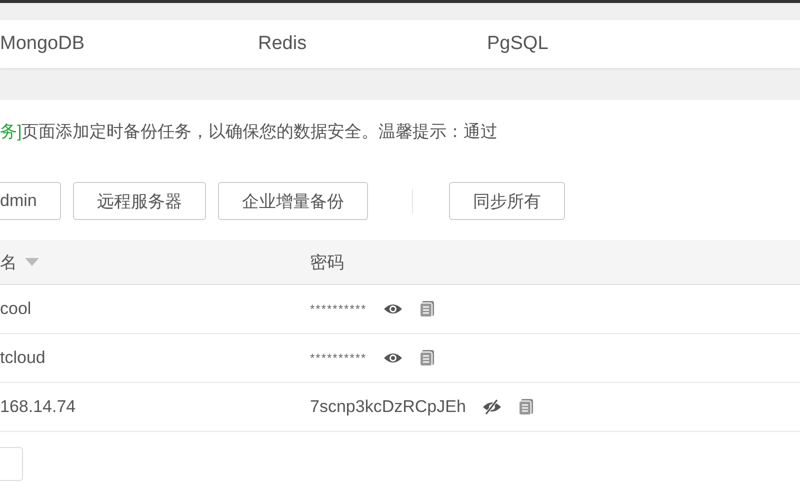 The height and width of the screenshot is (500, 800). What do you see at coordinates (388, 407) in the screenshot?
I see `password-text: 7scnp3kcDzRCpJEh` at bounding box center [388, 407].